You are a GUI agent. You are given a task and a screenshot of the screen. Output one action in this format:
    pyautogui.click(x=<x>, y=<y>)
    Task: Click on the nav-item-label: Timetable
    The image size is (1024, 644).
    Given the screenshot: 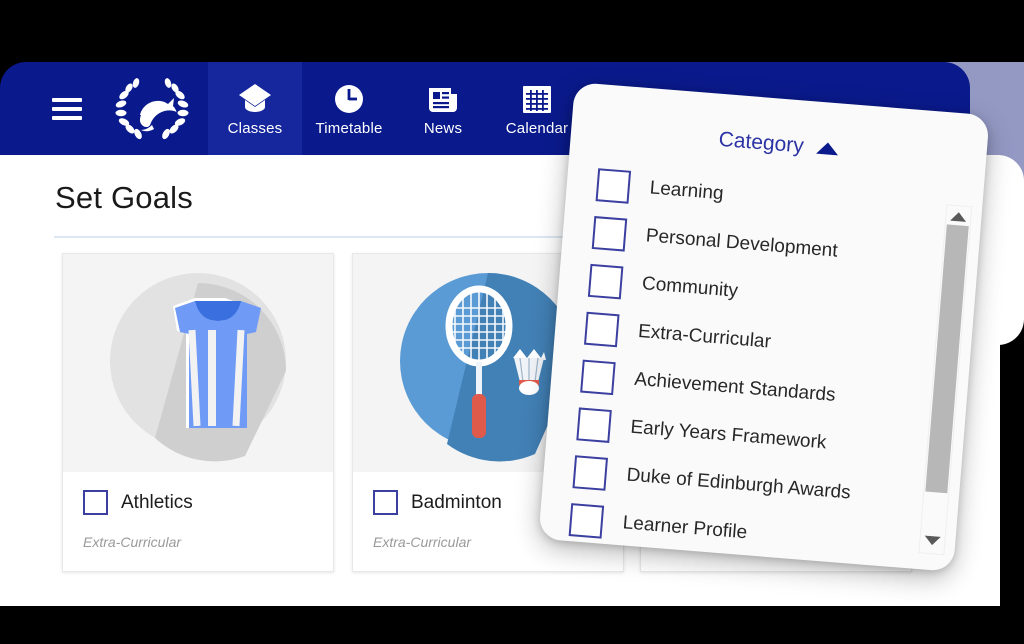 What is the action you would take?
    pyautogui.click(x=349, y=128)
    